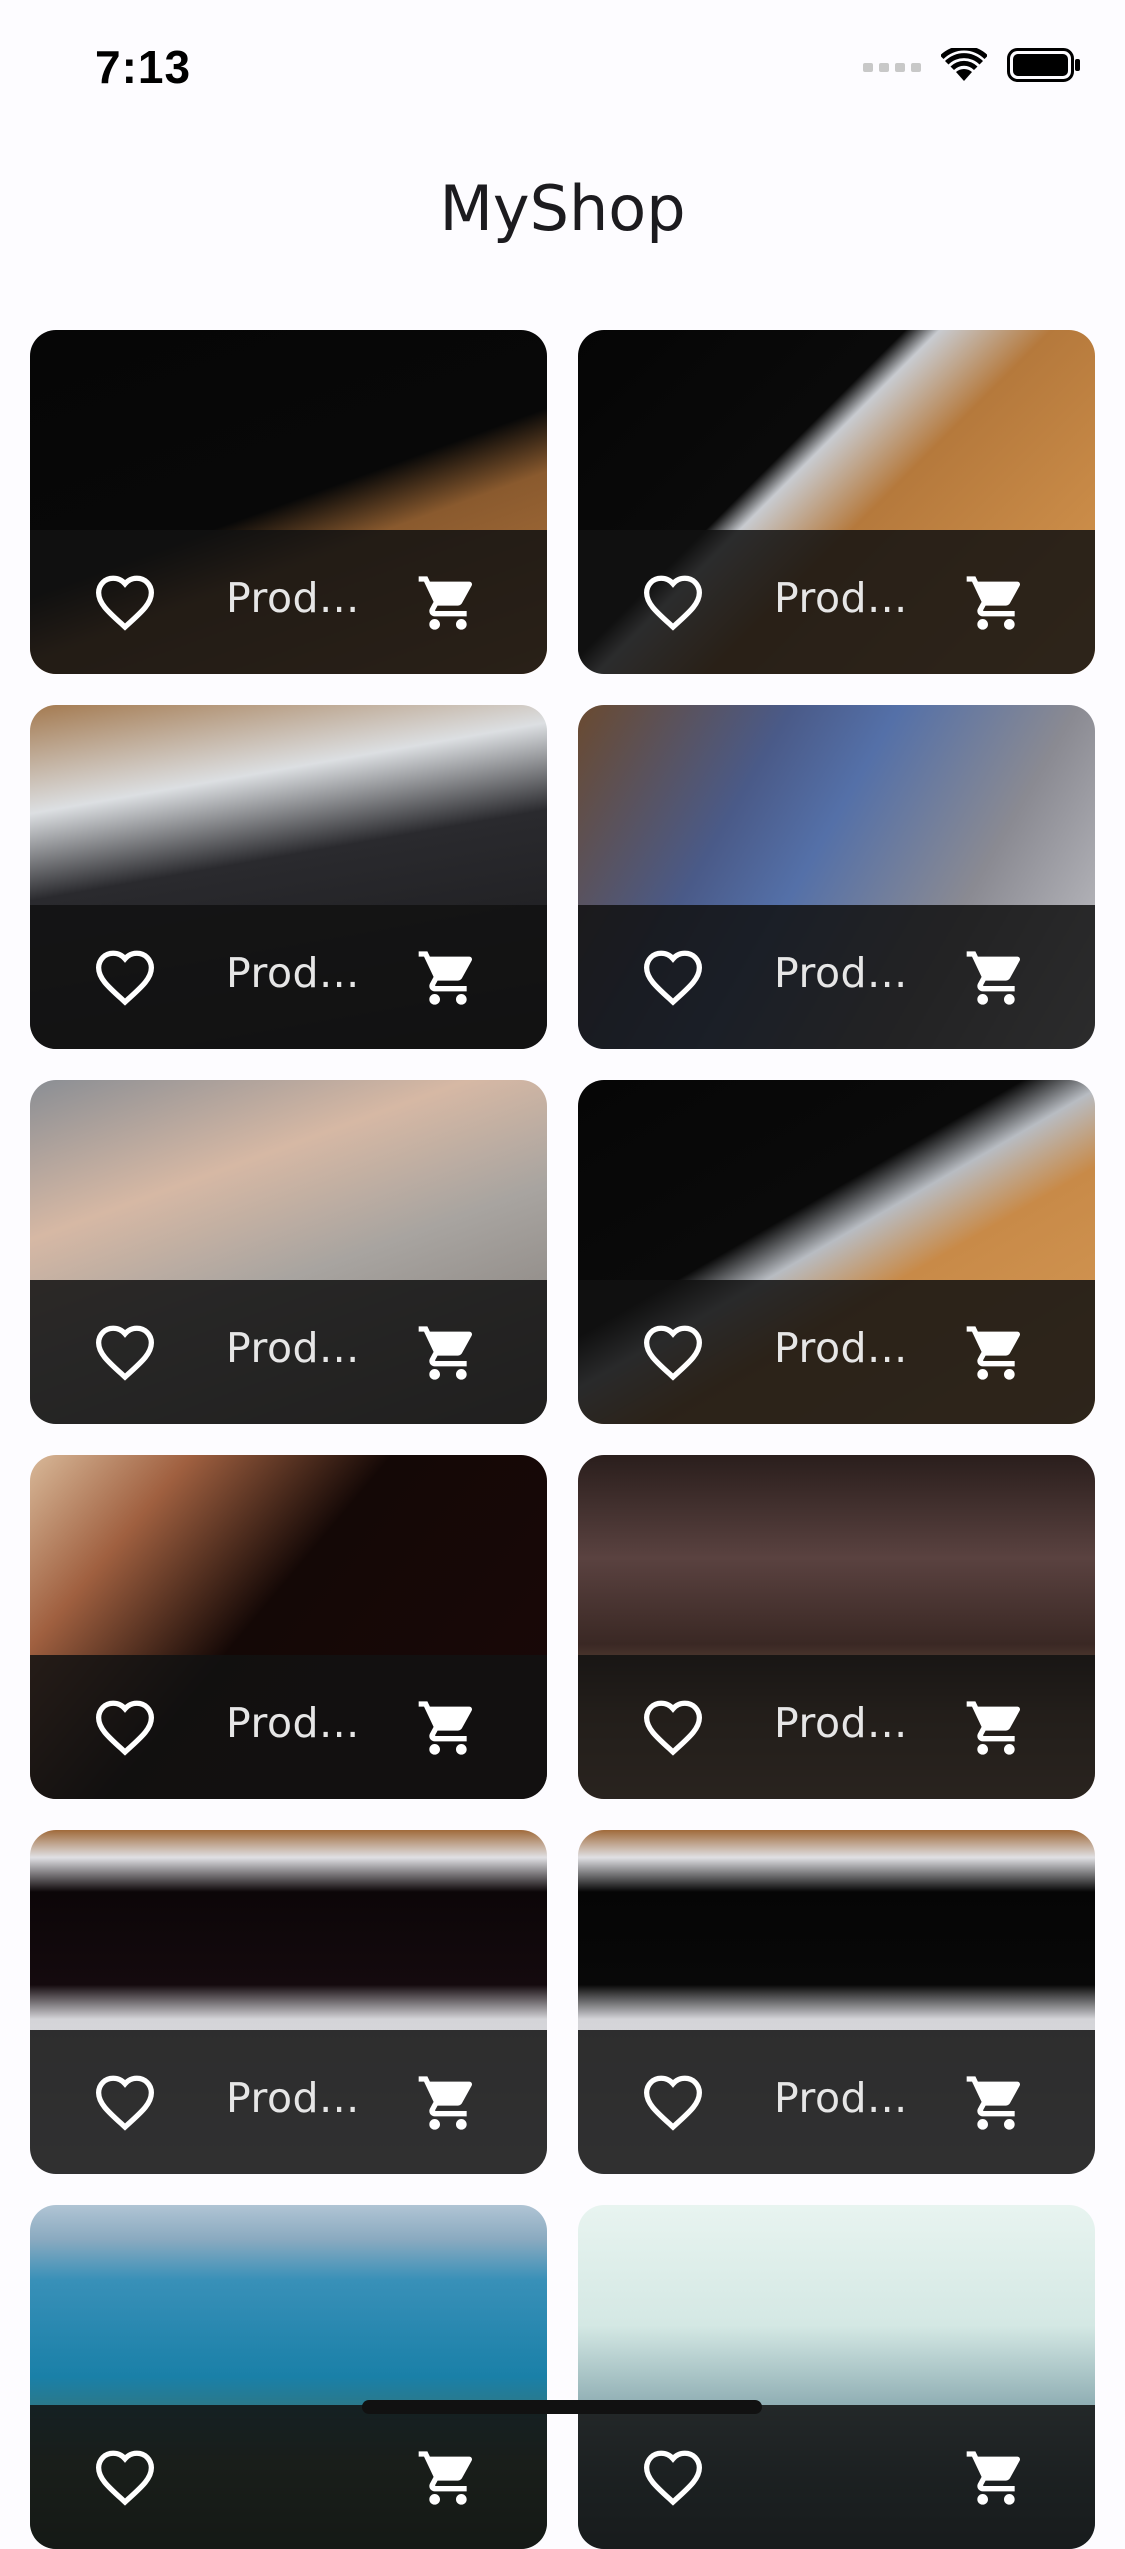 This screenshot has width=1125, height=2549. I want to click on wifi-icon, so click(964, 65).